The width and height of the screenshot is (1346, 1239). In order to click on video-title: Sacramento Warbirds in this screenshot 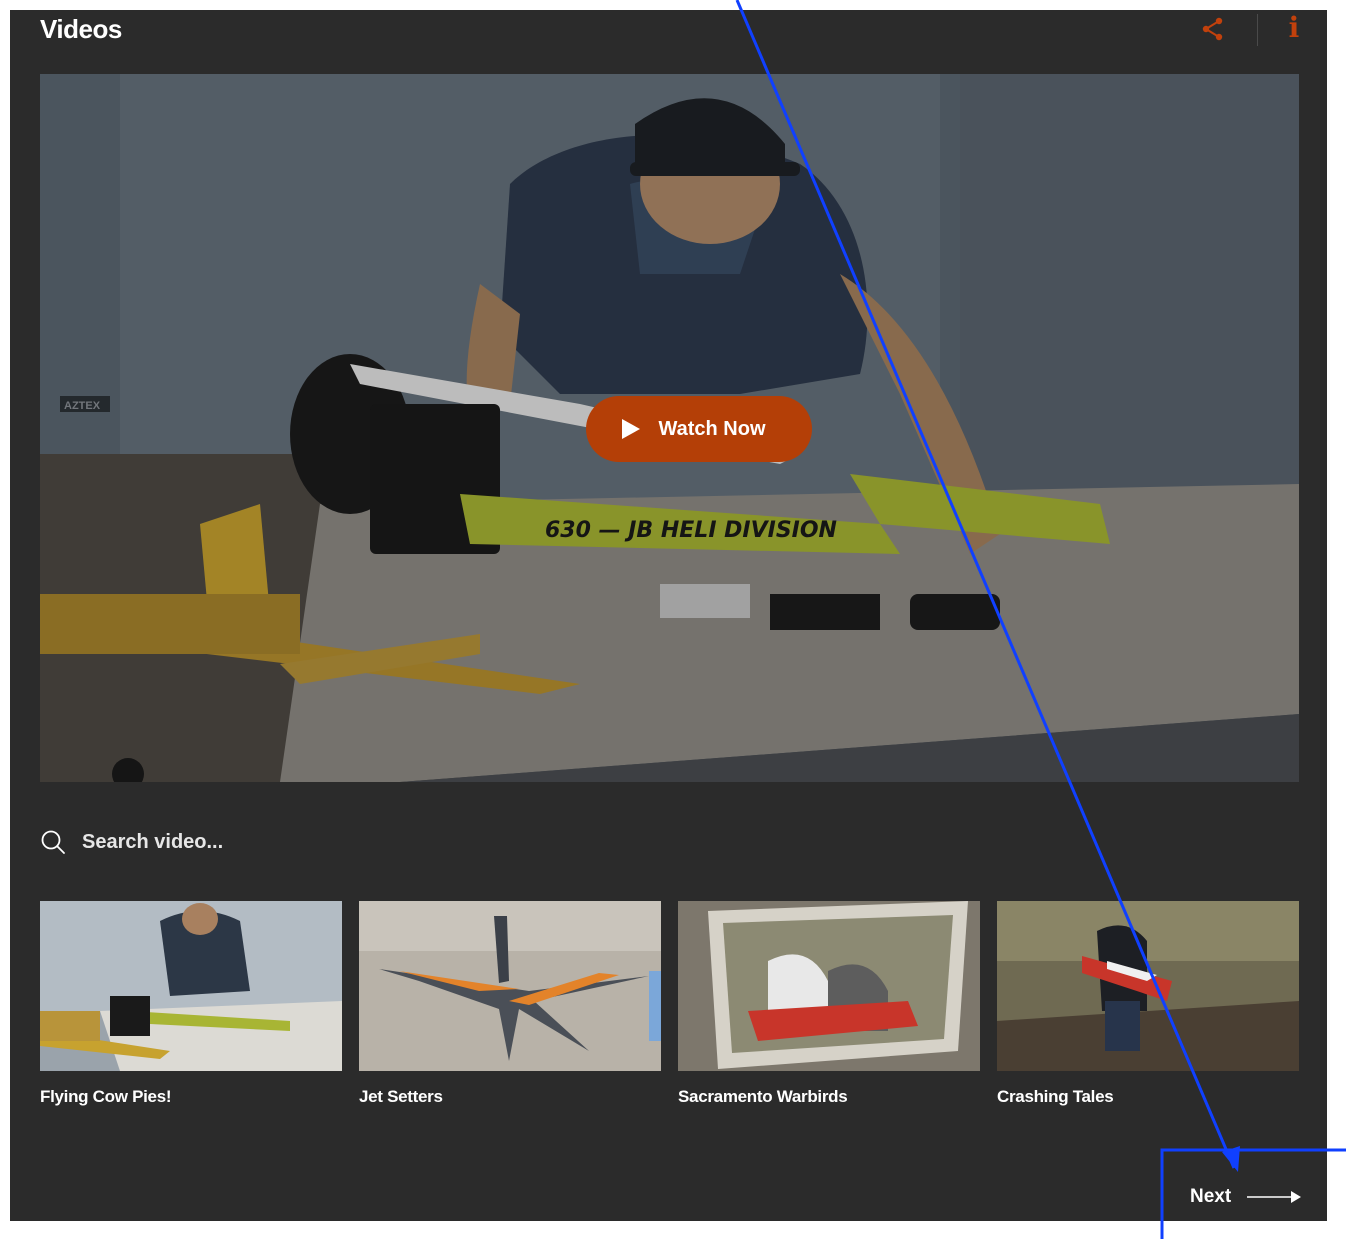, I will do `click(829, 1097)`.